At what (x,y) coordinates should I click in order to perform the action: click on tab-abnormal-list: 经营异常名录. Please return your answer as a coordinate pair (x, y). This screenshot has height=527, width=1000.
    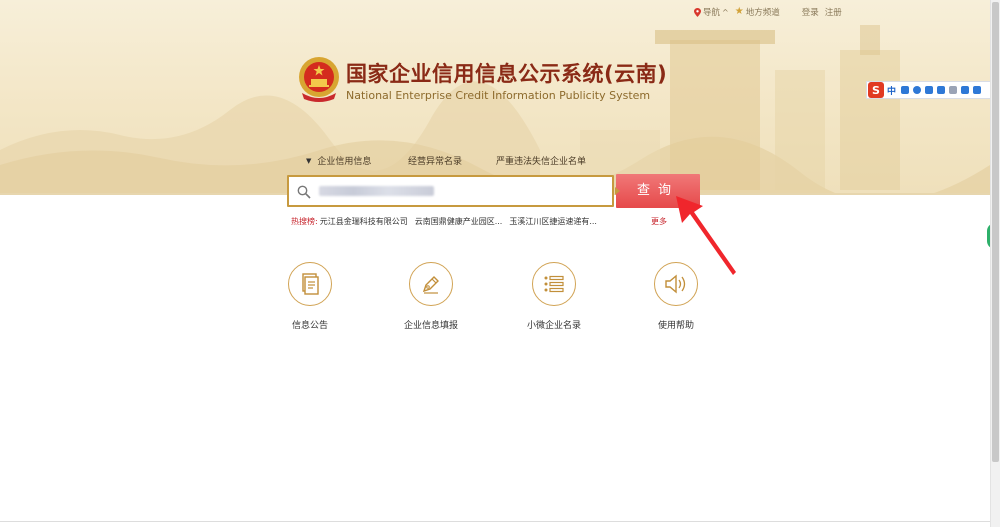
    Looking at the image, I should click on (452, 160).